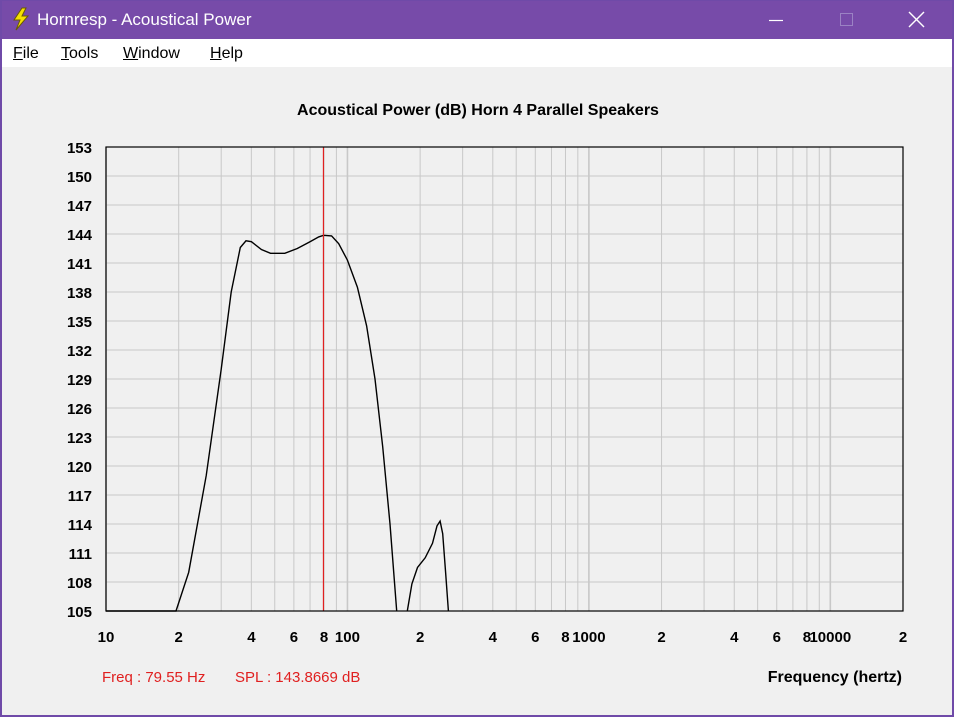  Describe the element at coordinates (80, 525) in the screenshot. I see `y-tick-label: 114` at that location.